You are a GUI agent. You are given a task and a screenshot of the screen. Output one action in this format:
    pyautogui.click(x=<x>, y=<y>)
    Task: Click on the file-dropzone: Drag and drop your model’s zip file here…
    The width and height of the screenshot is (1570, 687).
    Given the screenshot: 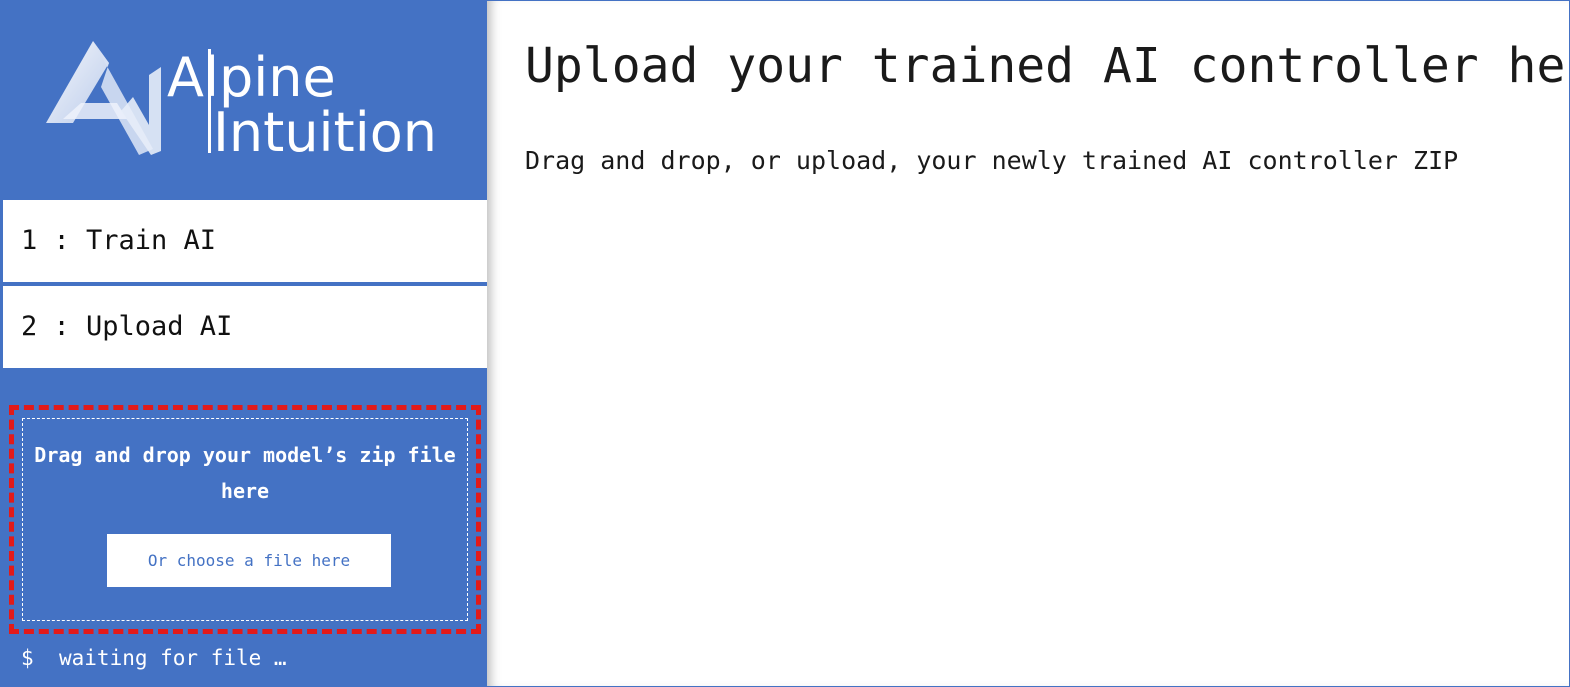 What is the action you would take?
    pyautogui.click(x=245, y=519)
    